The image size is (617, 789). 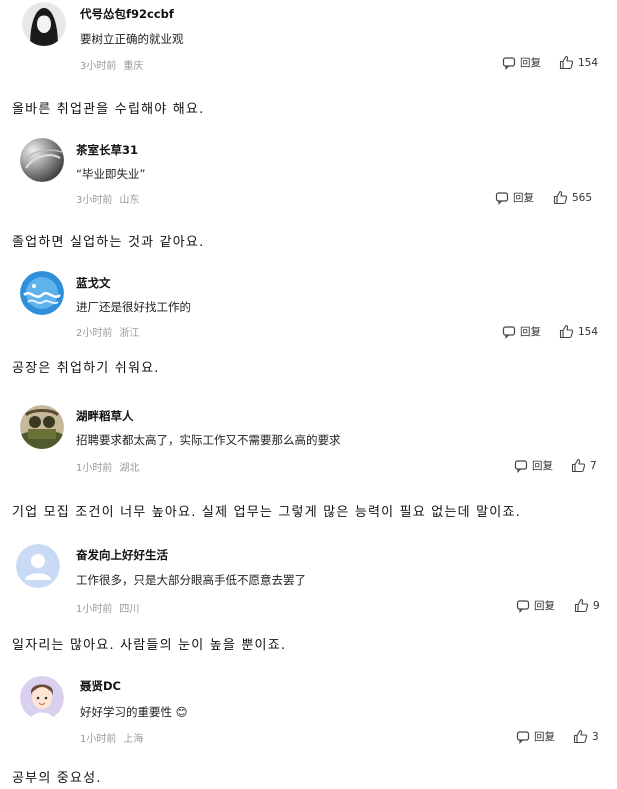 I want to click on like-button: 7, so click(x=584, y=465).